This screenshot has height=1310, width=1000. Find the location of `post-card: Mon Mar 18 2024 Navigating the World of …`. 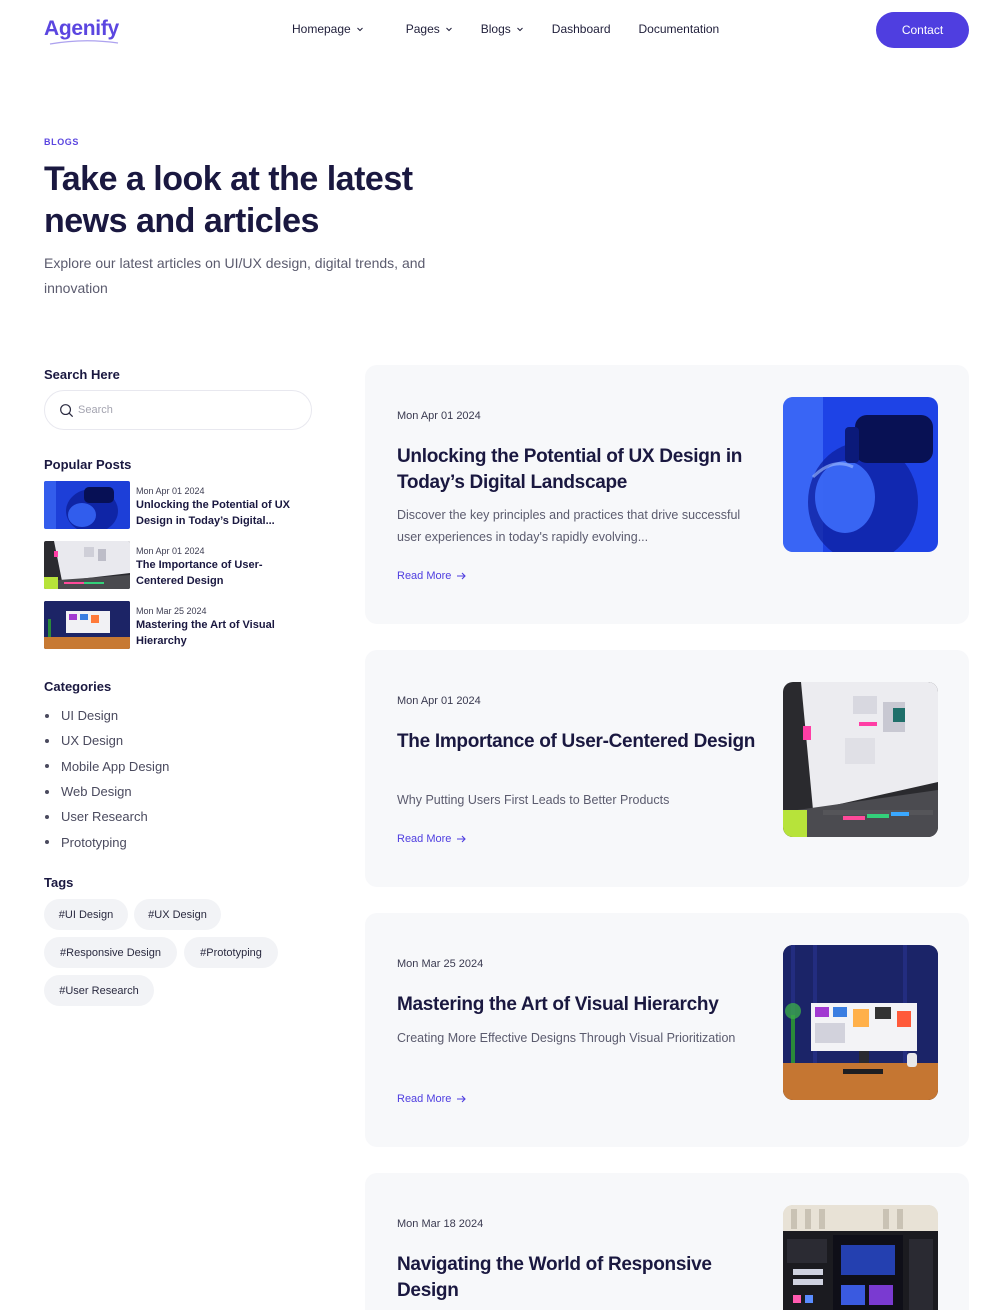

post-card: Mon Mar 18 2024 Navigating the World of … is located at coordinates (667, 1241).